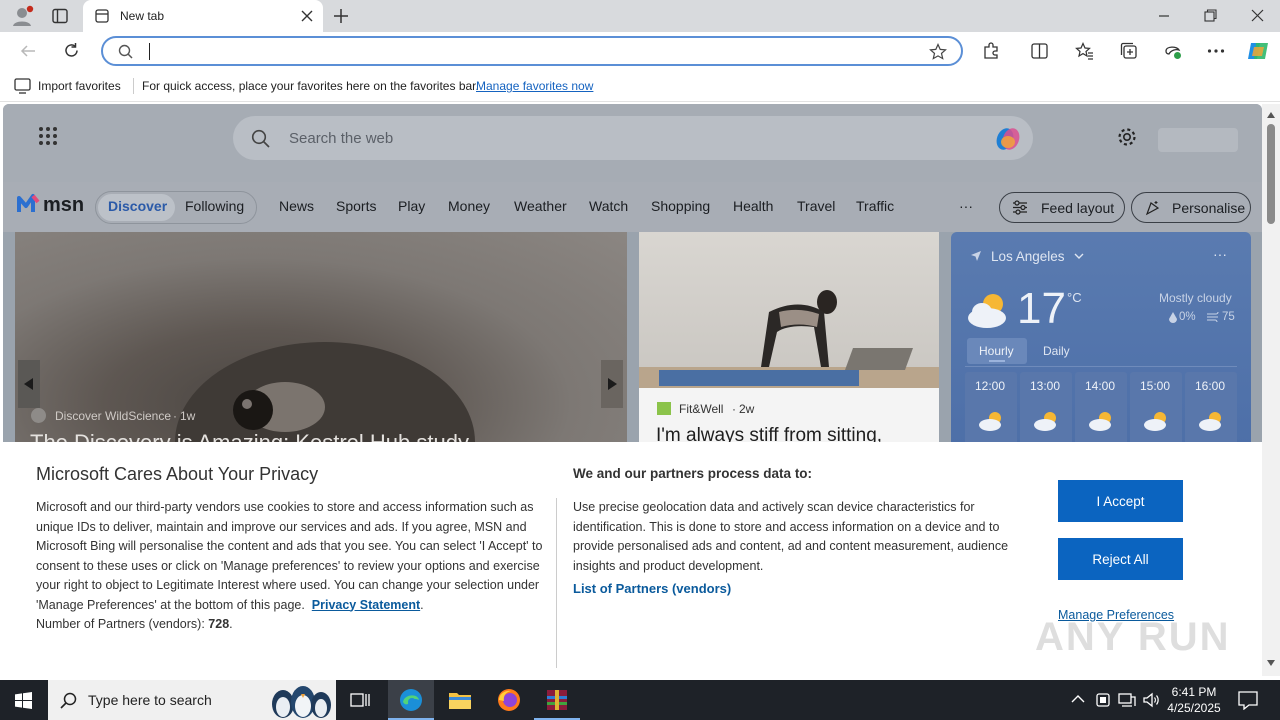  I want to click on show-hidden-icons-chevron-icon, so click(1078, 698).